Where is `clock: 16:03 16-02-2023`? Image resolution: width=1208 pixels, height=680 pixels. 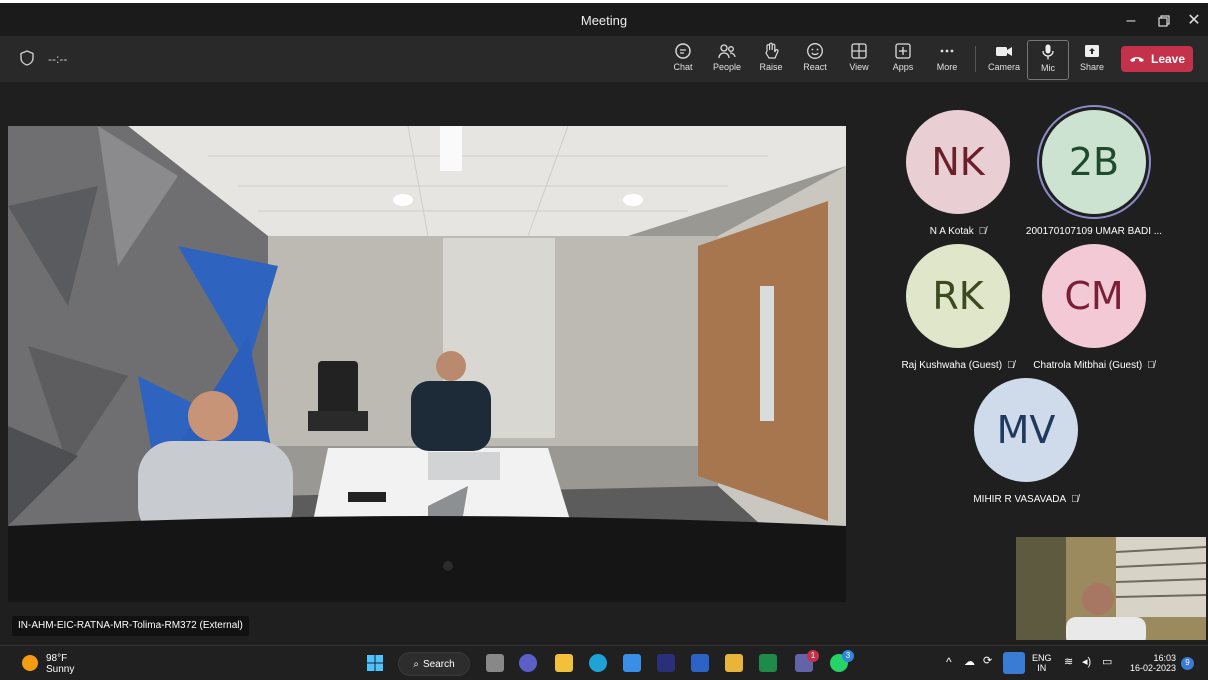 clock: 16:03 16-02-2023 is located at coordinates (1150, 663).